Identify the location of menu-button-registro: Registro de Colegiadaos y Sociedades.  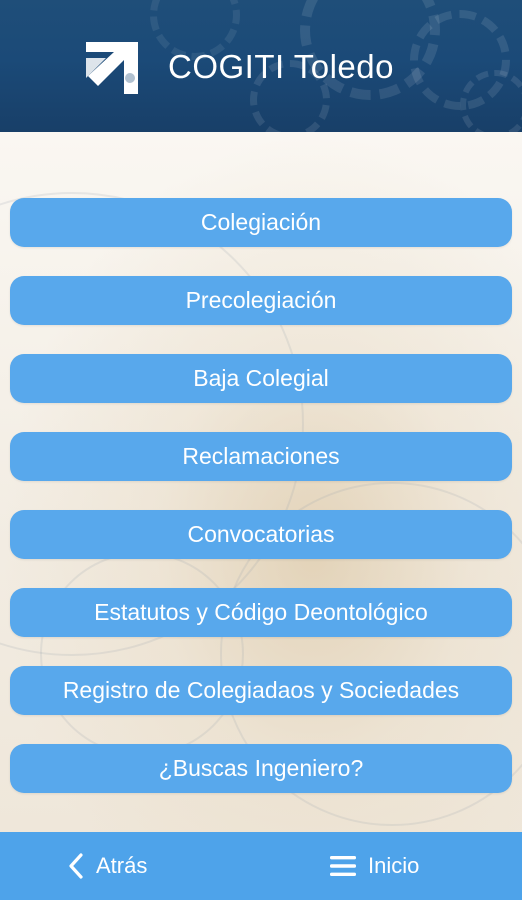
(261, 690).